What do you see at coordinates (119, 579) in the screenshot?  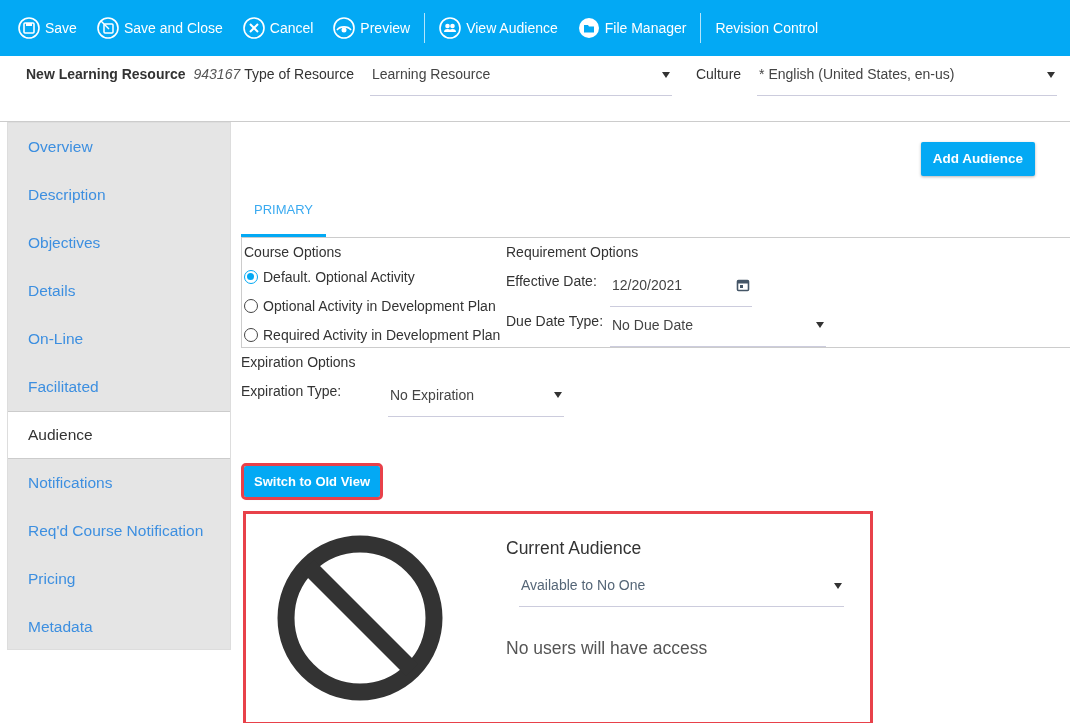 I see `sidebar-item: Pricing` at bounding box center [119, 579].